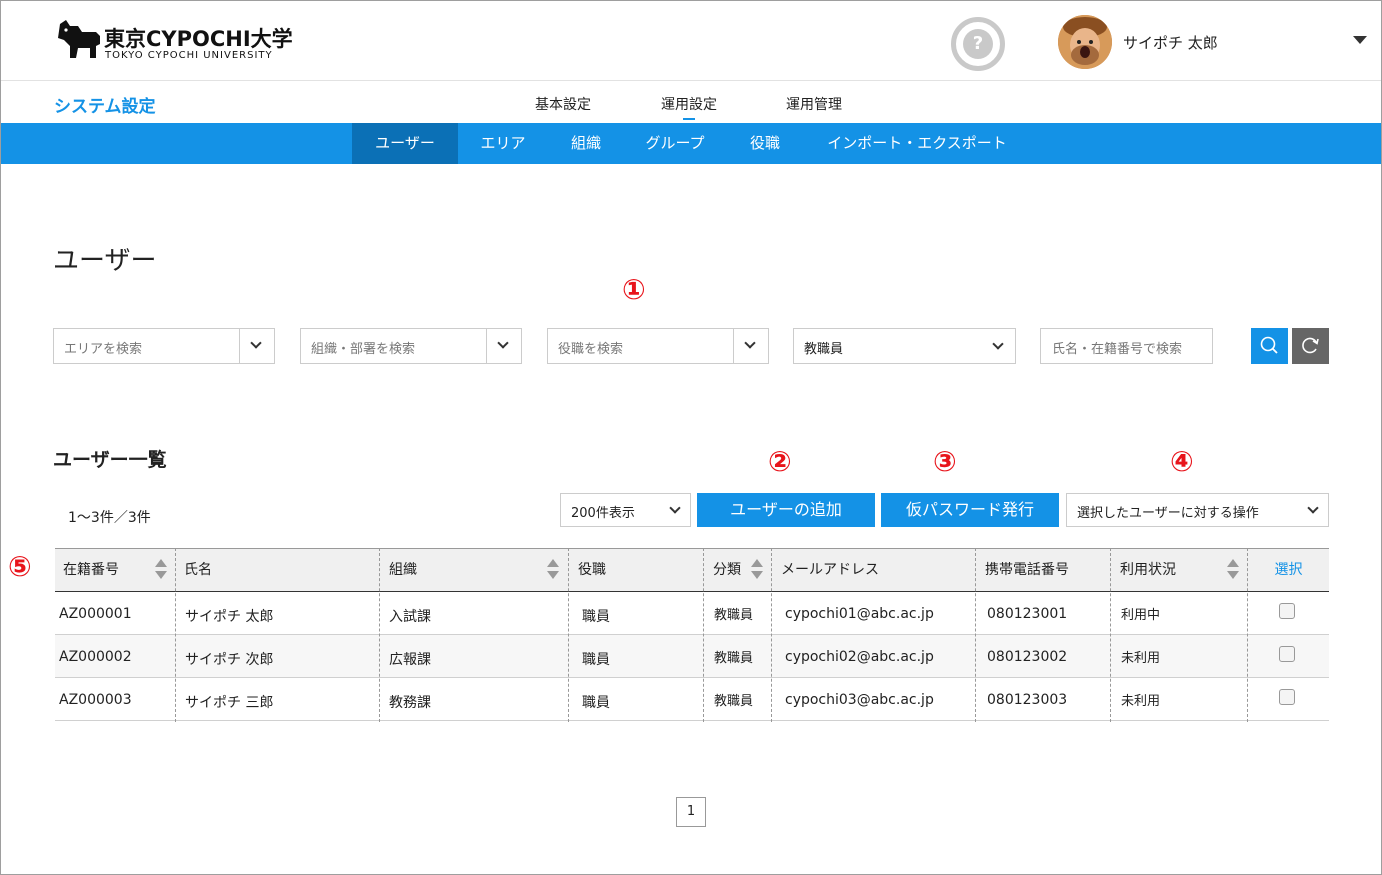 The image size is (1382, 875). Describe the element at coordinates (1233, 570) in the screenshot. I see `sort-status-icon` at that location.